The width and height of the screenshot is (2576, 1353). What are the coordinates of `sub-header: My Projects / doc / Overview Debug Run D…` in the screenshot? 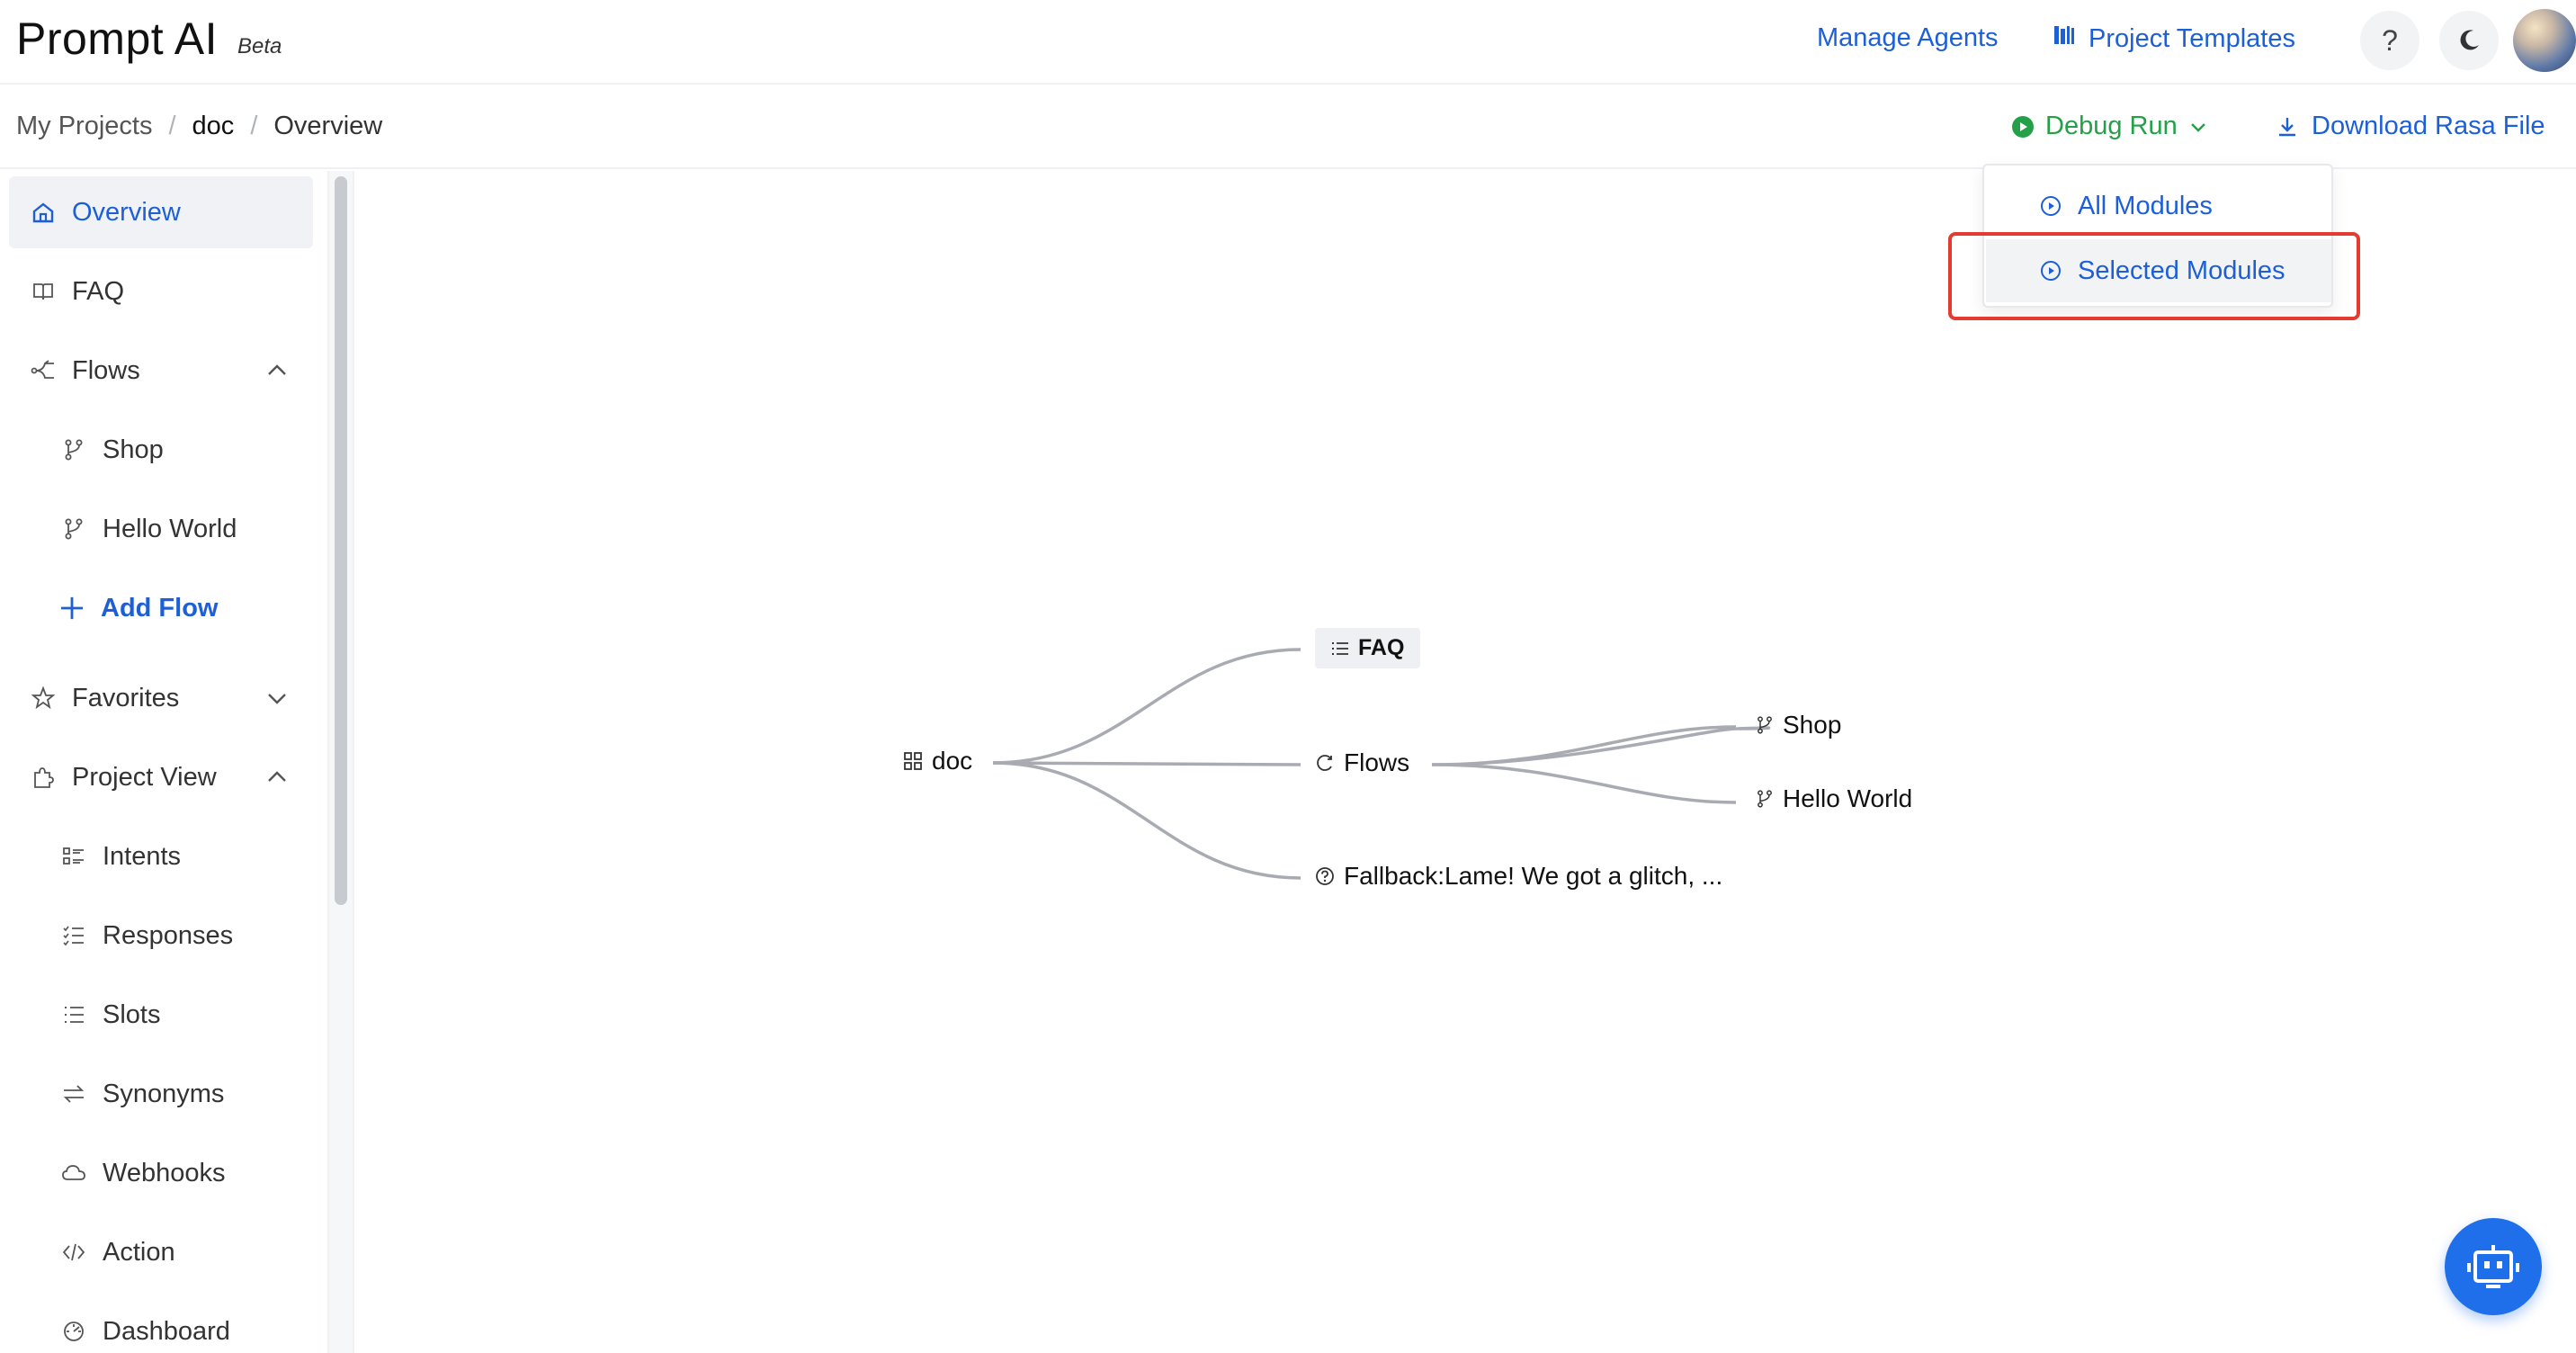 It's located at (1288, 127).